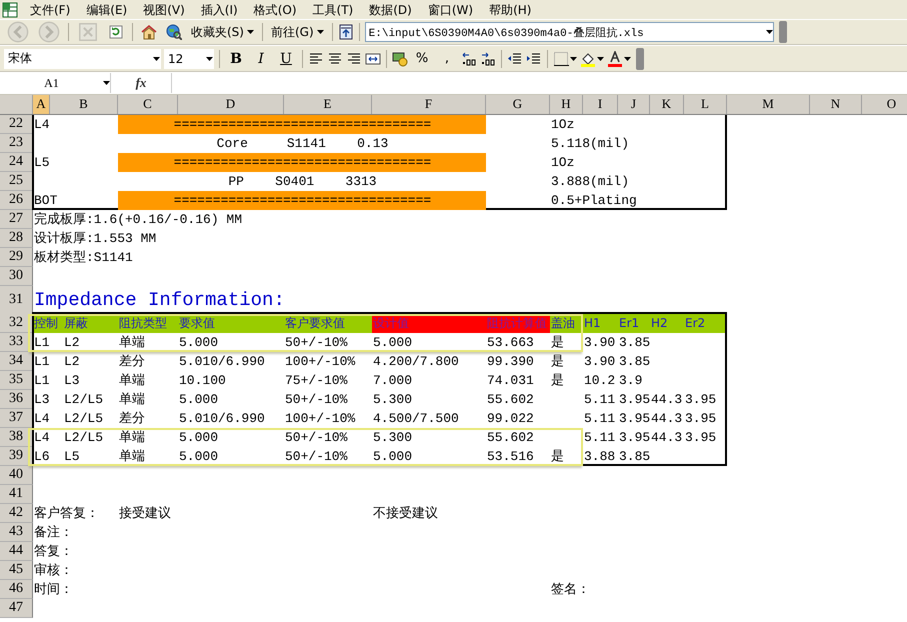 Image resolution: width=907 pixels, height=622 pixels. Describe the element at coordinates (16, 219) in the screenshot. I see `row-header: 27` at that location.